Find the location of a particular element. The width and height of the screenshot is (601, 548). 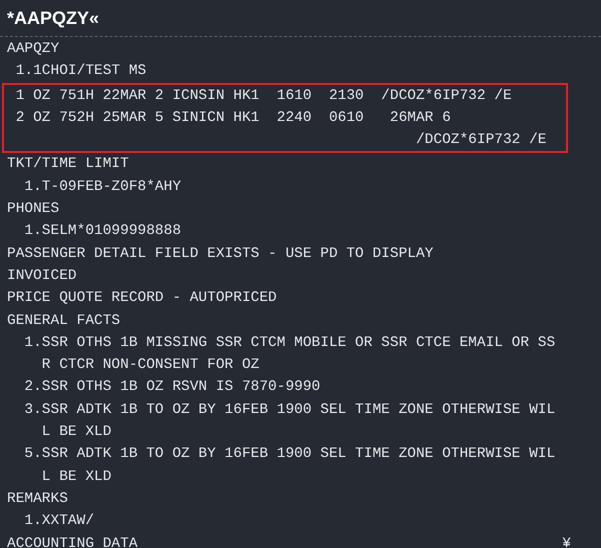

terminal-line: PASSENGER DETAIL FIELD EXISTS - USE PD TO DISPLAY is located at coordinates (220, 254).